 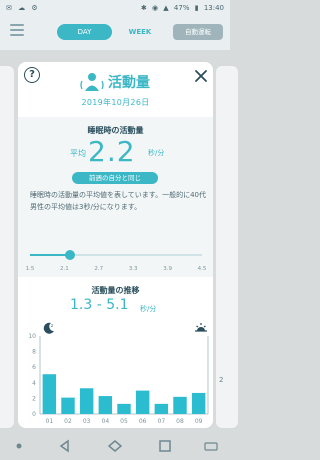 I want to click on slider-tick: 3.3, so click(x=133, y=269).